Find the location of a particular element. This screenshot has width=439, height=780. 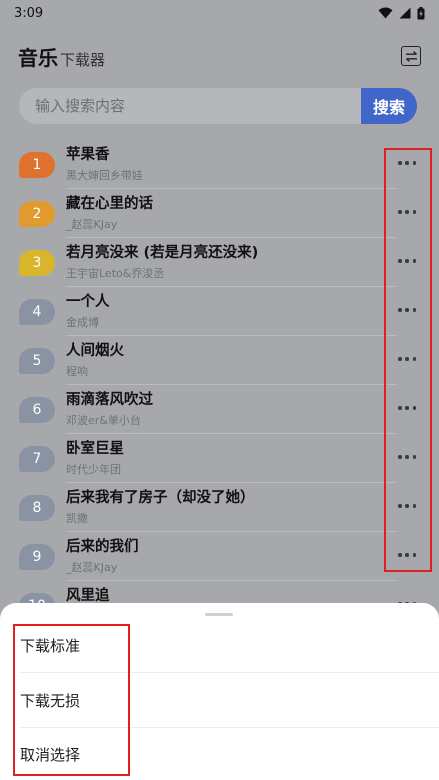

song-artist: 凯撒 is located at coordinates (77, 518).